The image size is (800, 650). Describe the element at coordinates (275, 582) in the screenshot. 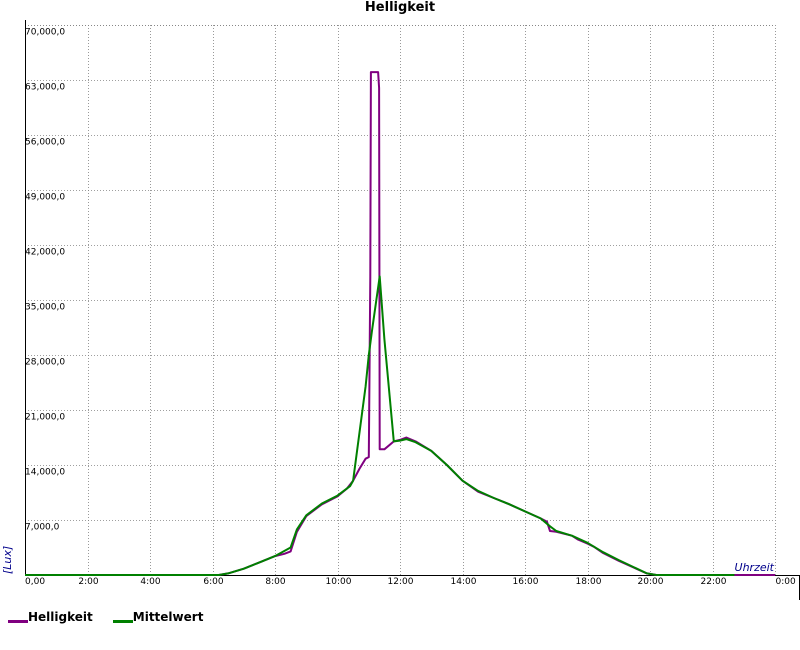

I see `x-tick-label: 8:00` at that location.